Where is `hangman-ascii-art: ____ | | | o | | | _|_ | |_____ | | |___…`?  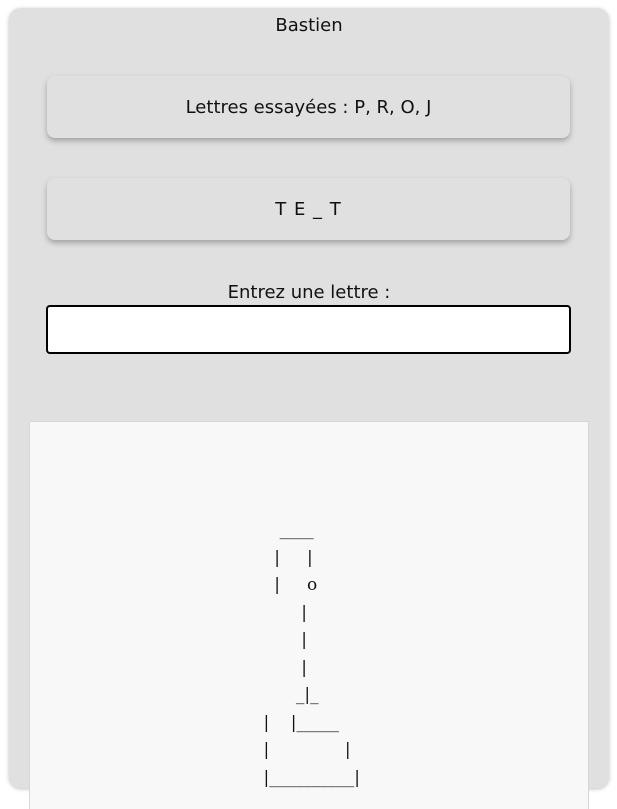 hangman-ascii-art: ____ | | | o | | | _|_ | |_____ | | |___… is located at coordinates (311, 654).